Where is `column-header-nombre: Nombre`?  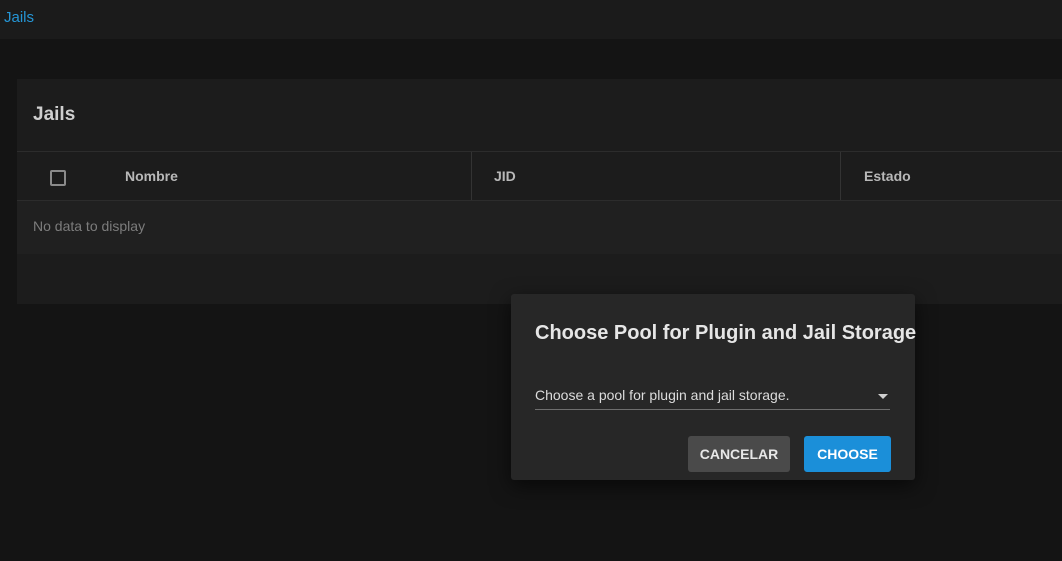 column-header-nombre: Nombre is located at coordinates (151, 176).